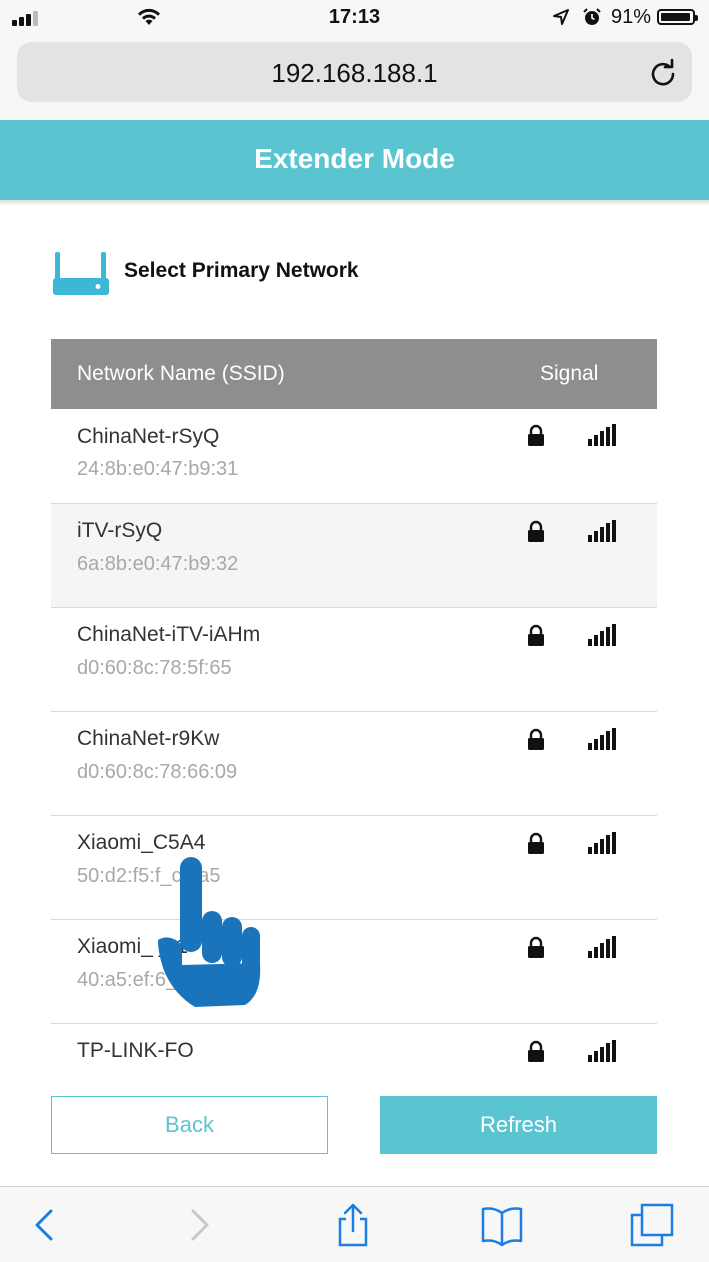  I want to click on location-arrow-icon, so click(561, 17).